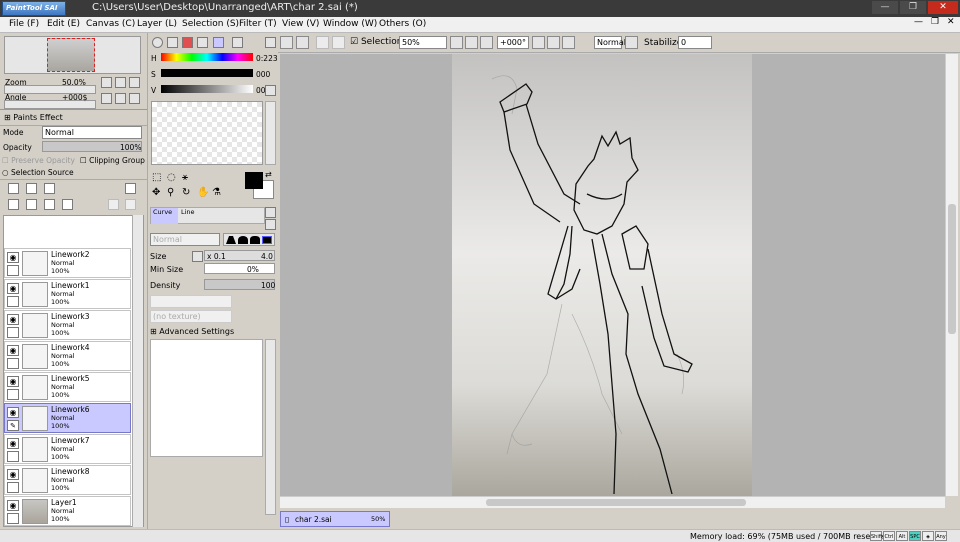 This screenshot has width=960, height=542. Describe the element at coordinates (218, 42) in the screenshot. I see `swatches-tab` at that location.